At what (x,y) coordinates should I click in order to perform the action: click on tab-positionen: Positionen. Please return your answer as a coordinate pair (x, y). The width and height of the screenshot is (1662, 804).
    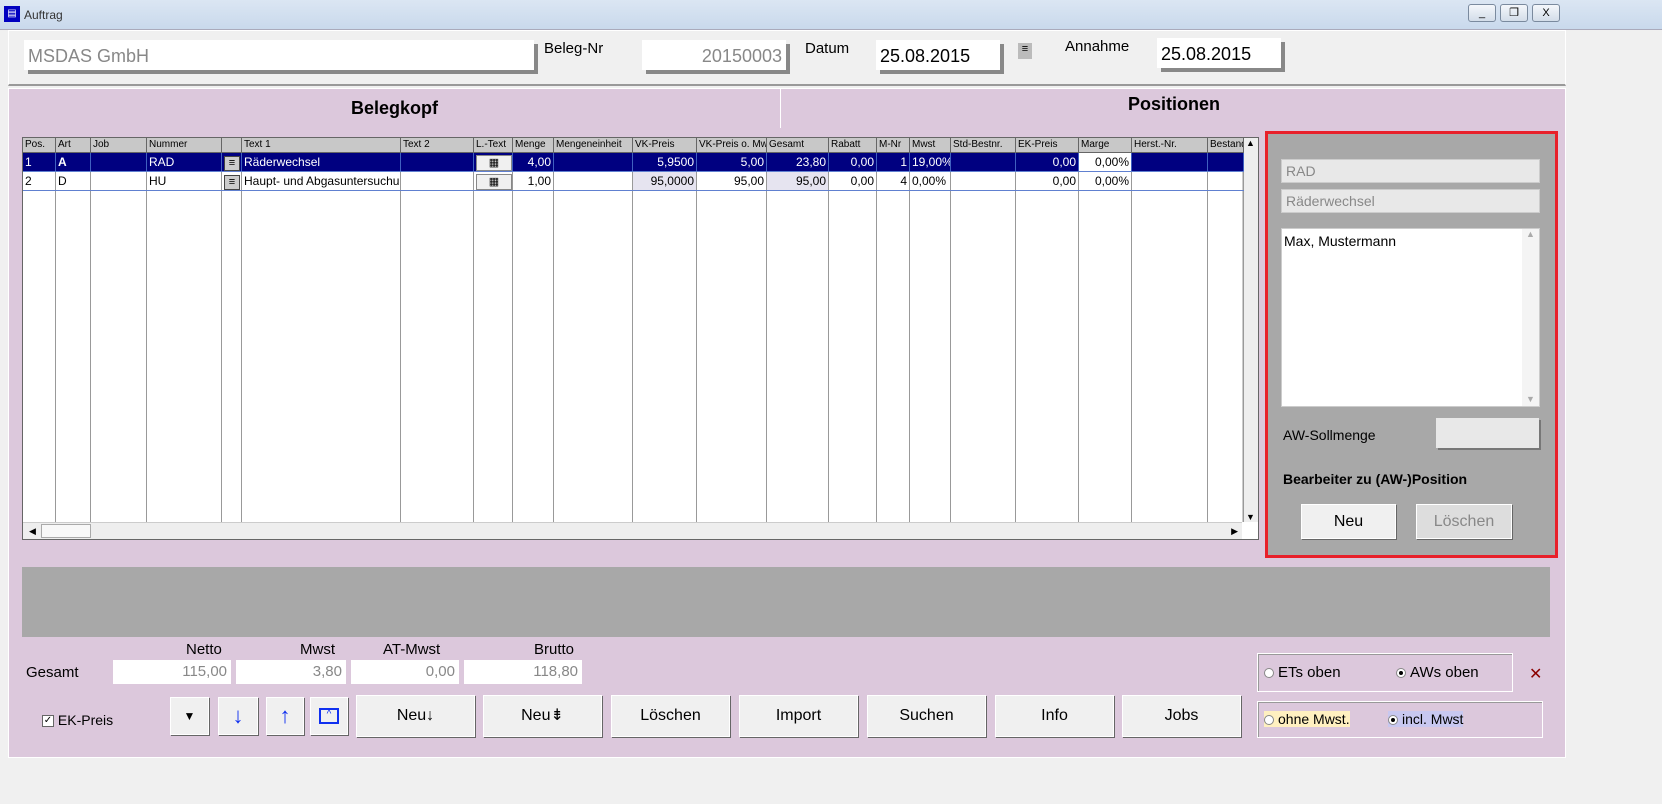
    Looking at the image, I should click on (1174, 105).